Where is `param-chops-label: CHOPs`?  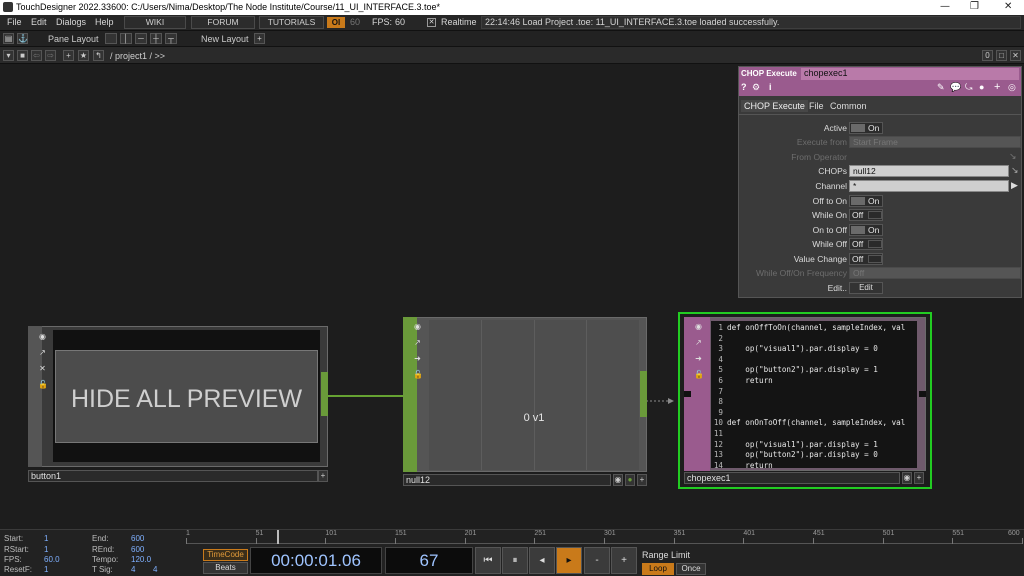 param-chops-label: CHOPs is located at coordinates (832, 171).